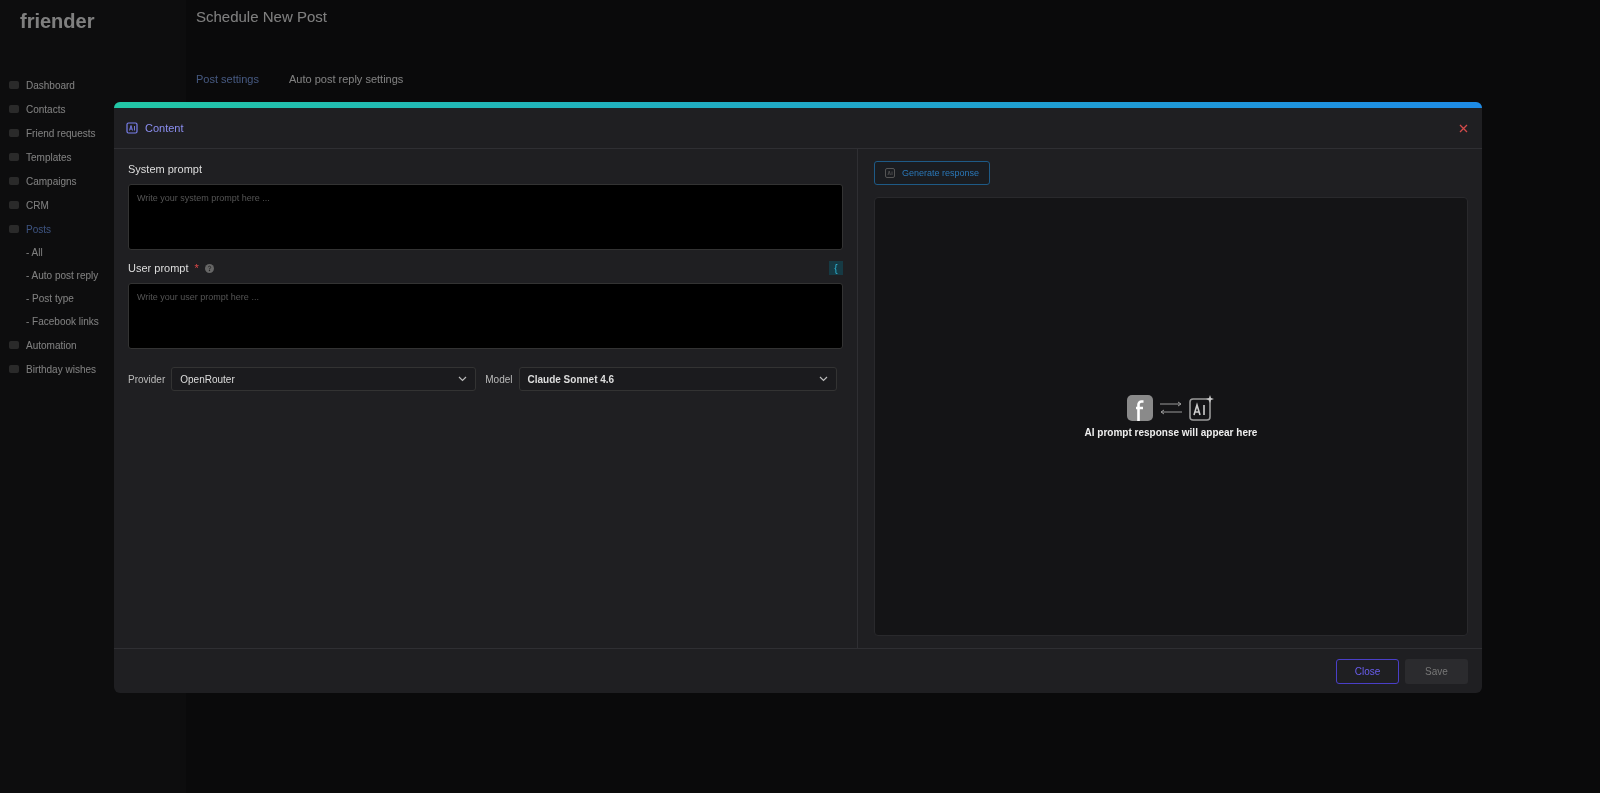  I want to click on field-label: User prompt, so click(158, 268).